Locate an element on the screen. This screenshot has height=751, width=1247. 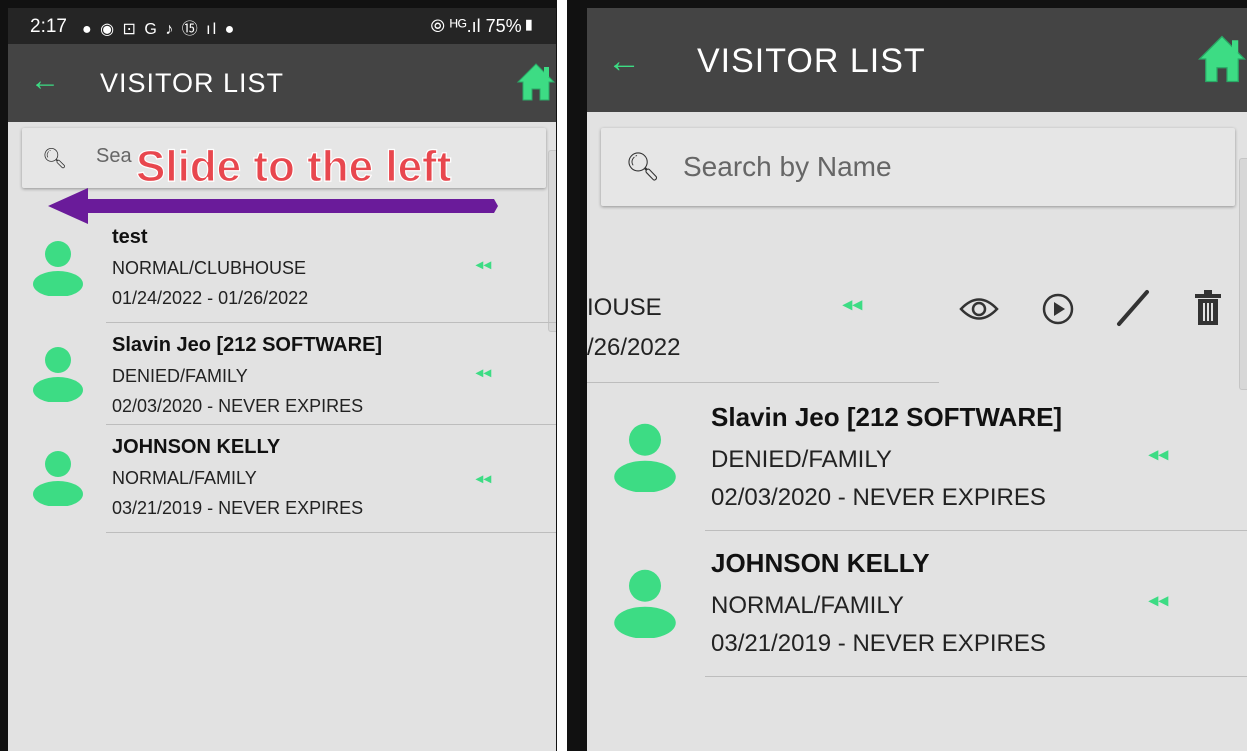
visitor-type-partial: IOUSE is located at coordinates (624, 307).